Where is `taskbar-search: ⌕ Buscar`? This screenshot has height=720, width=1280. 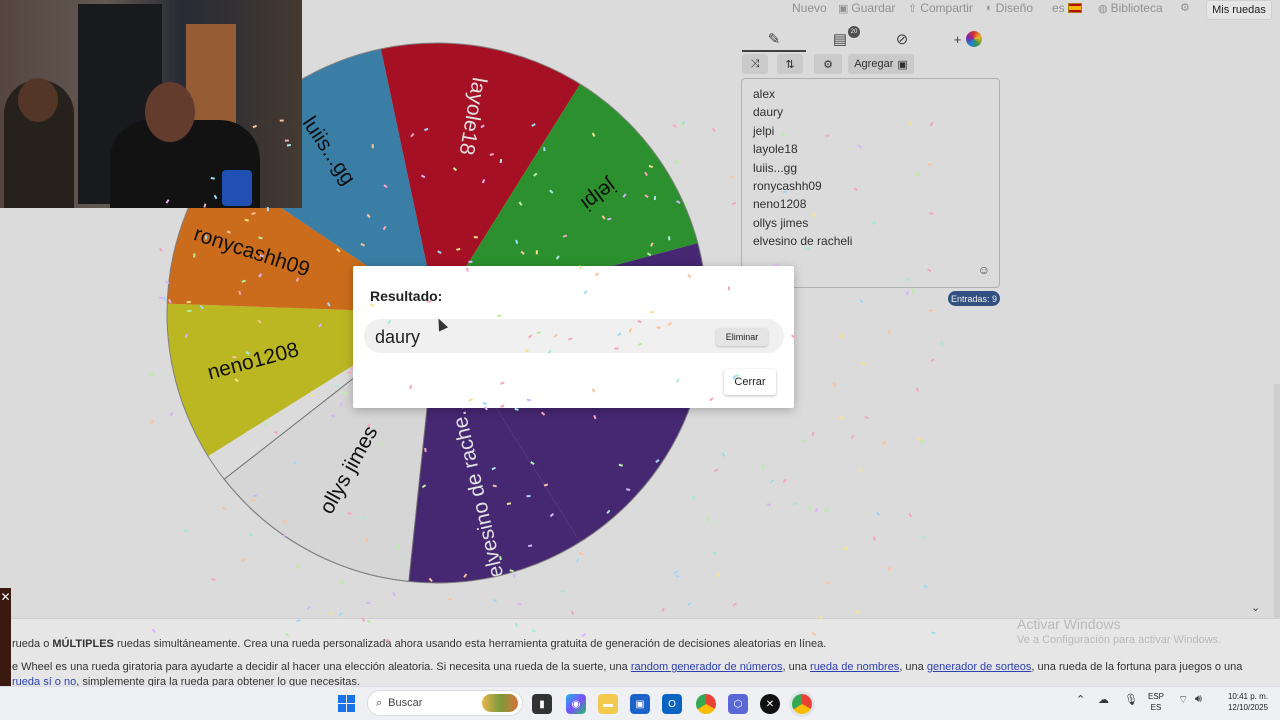 taskbar-search: ⌕ Buscar is located at coordinates (445, 703).